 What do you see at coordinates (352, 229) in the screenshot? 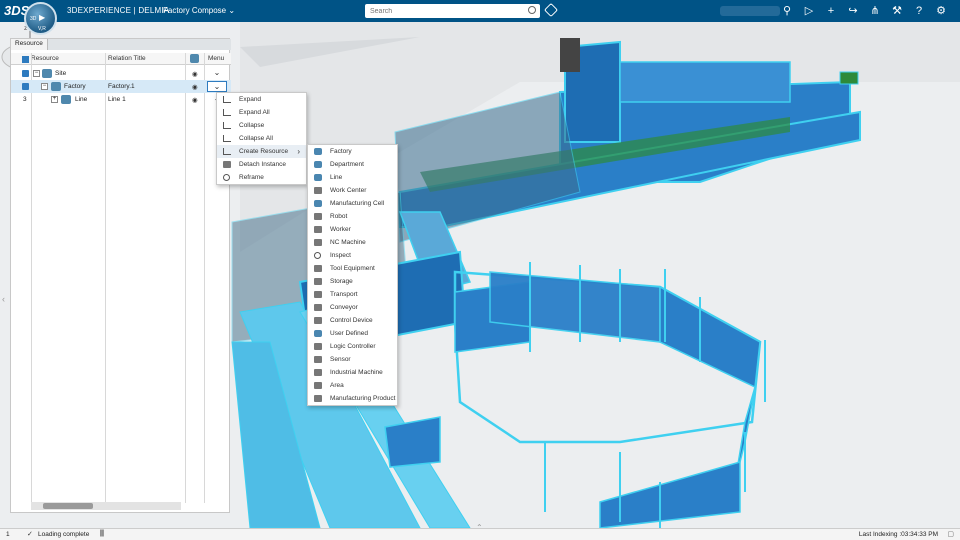
I see `submenu-item-worker: Worker` at bounding box center [352, 229].